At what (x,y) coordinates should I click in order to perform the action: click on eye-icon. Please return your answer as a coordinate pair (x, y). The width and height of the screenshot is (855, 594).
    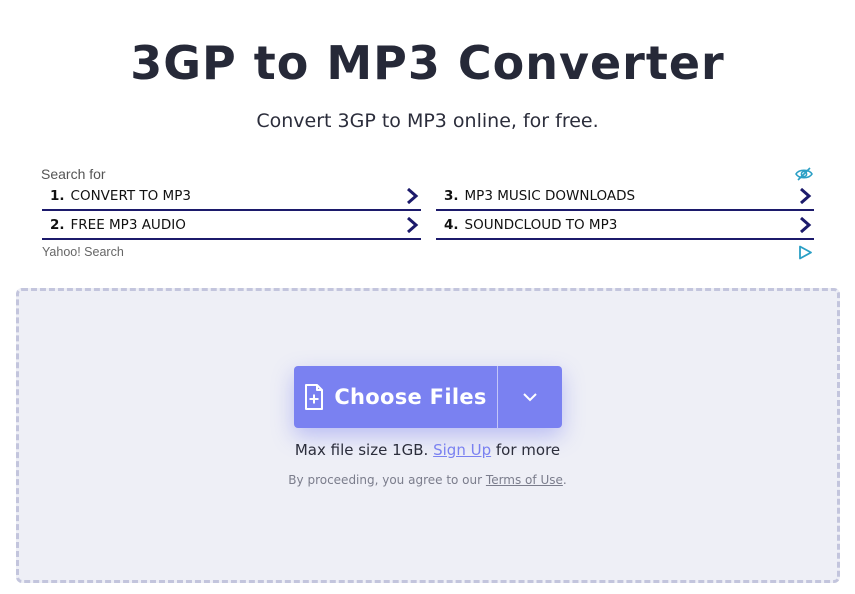
    Looking at the image, I should click on (804, 174).